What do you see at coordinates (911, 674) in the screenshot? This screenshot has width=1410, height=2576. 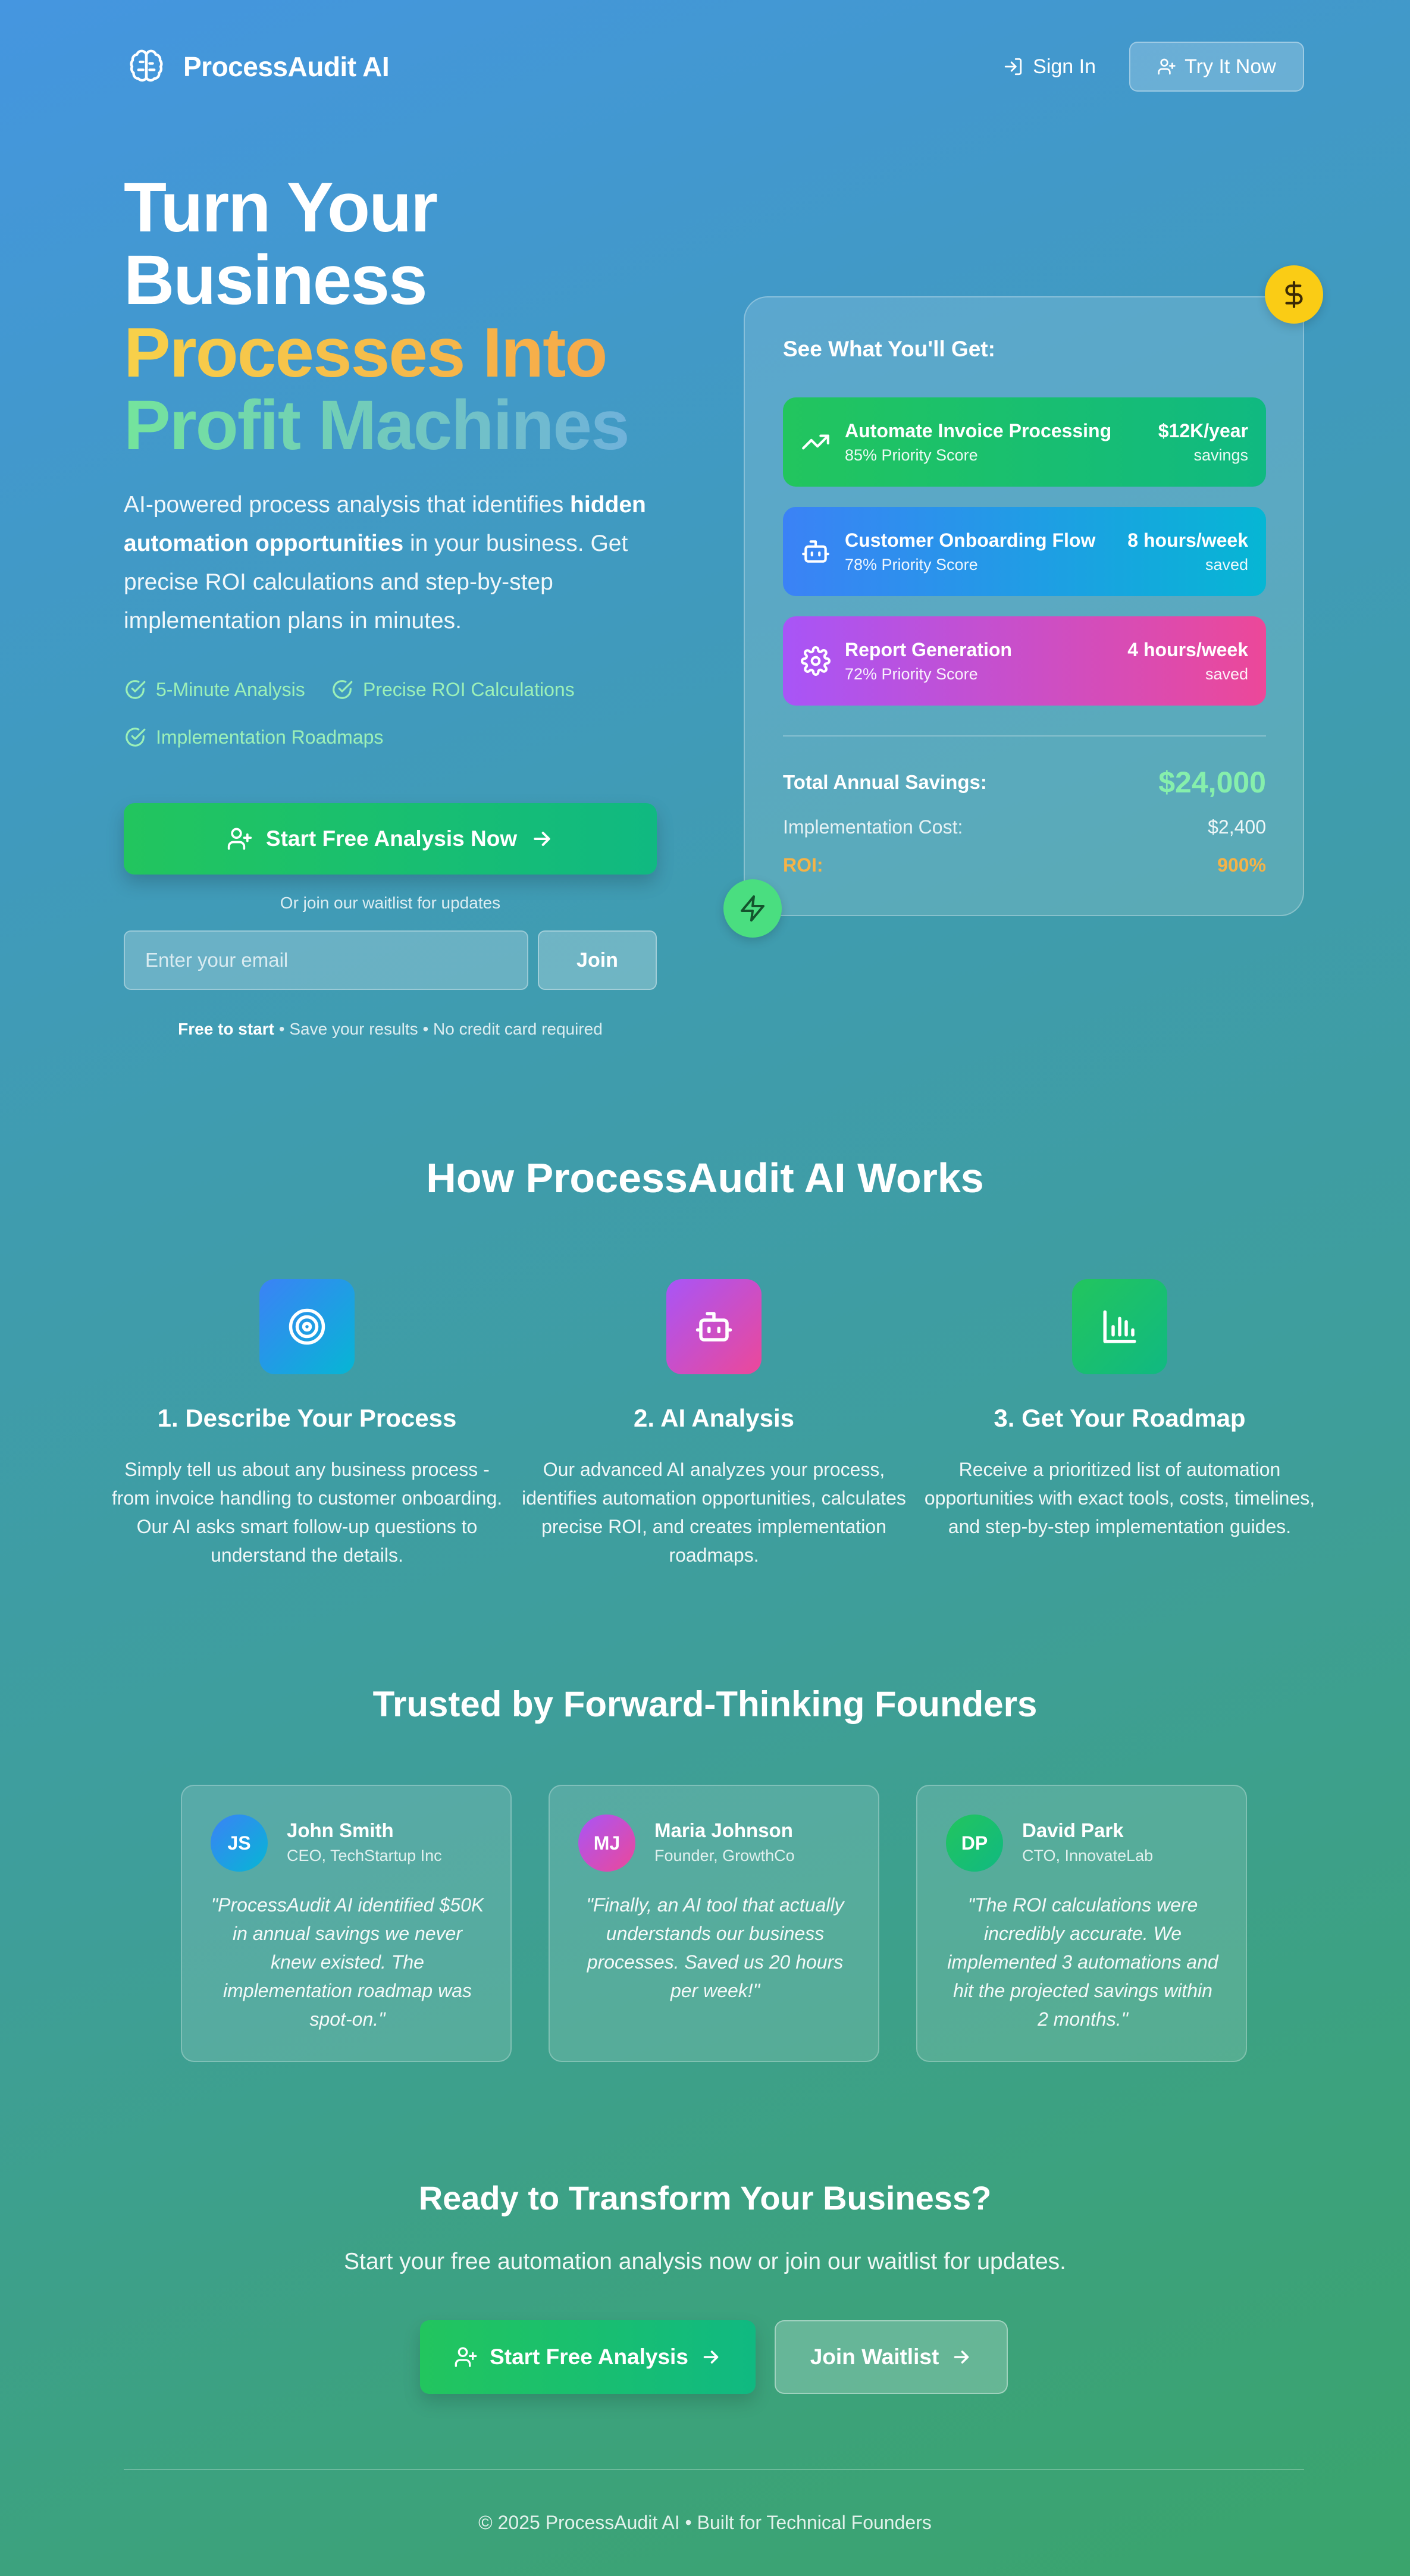 I see `opportunity-score: 72% Priority Score` at bounding box center [911, 674].